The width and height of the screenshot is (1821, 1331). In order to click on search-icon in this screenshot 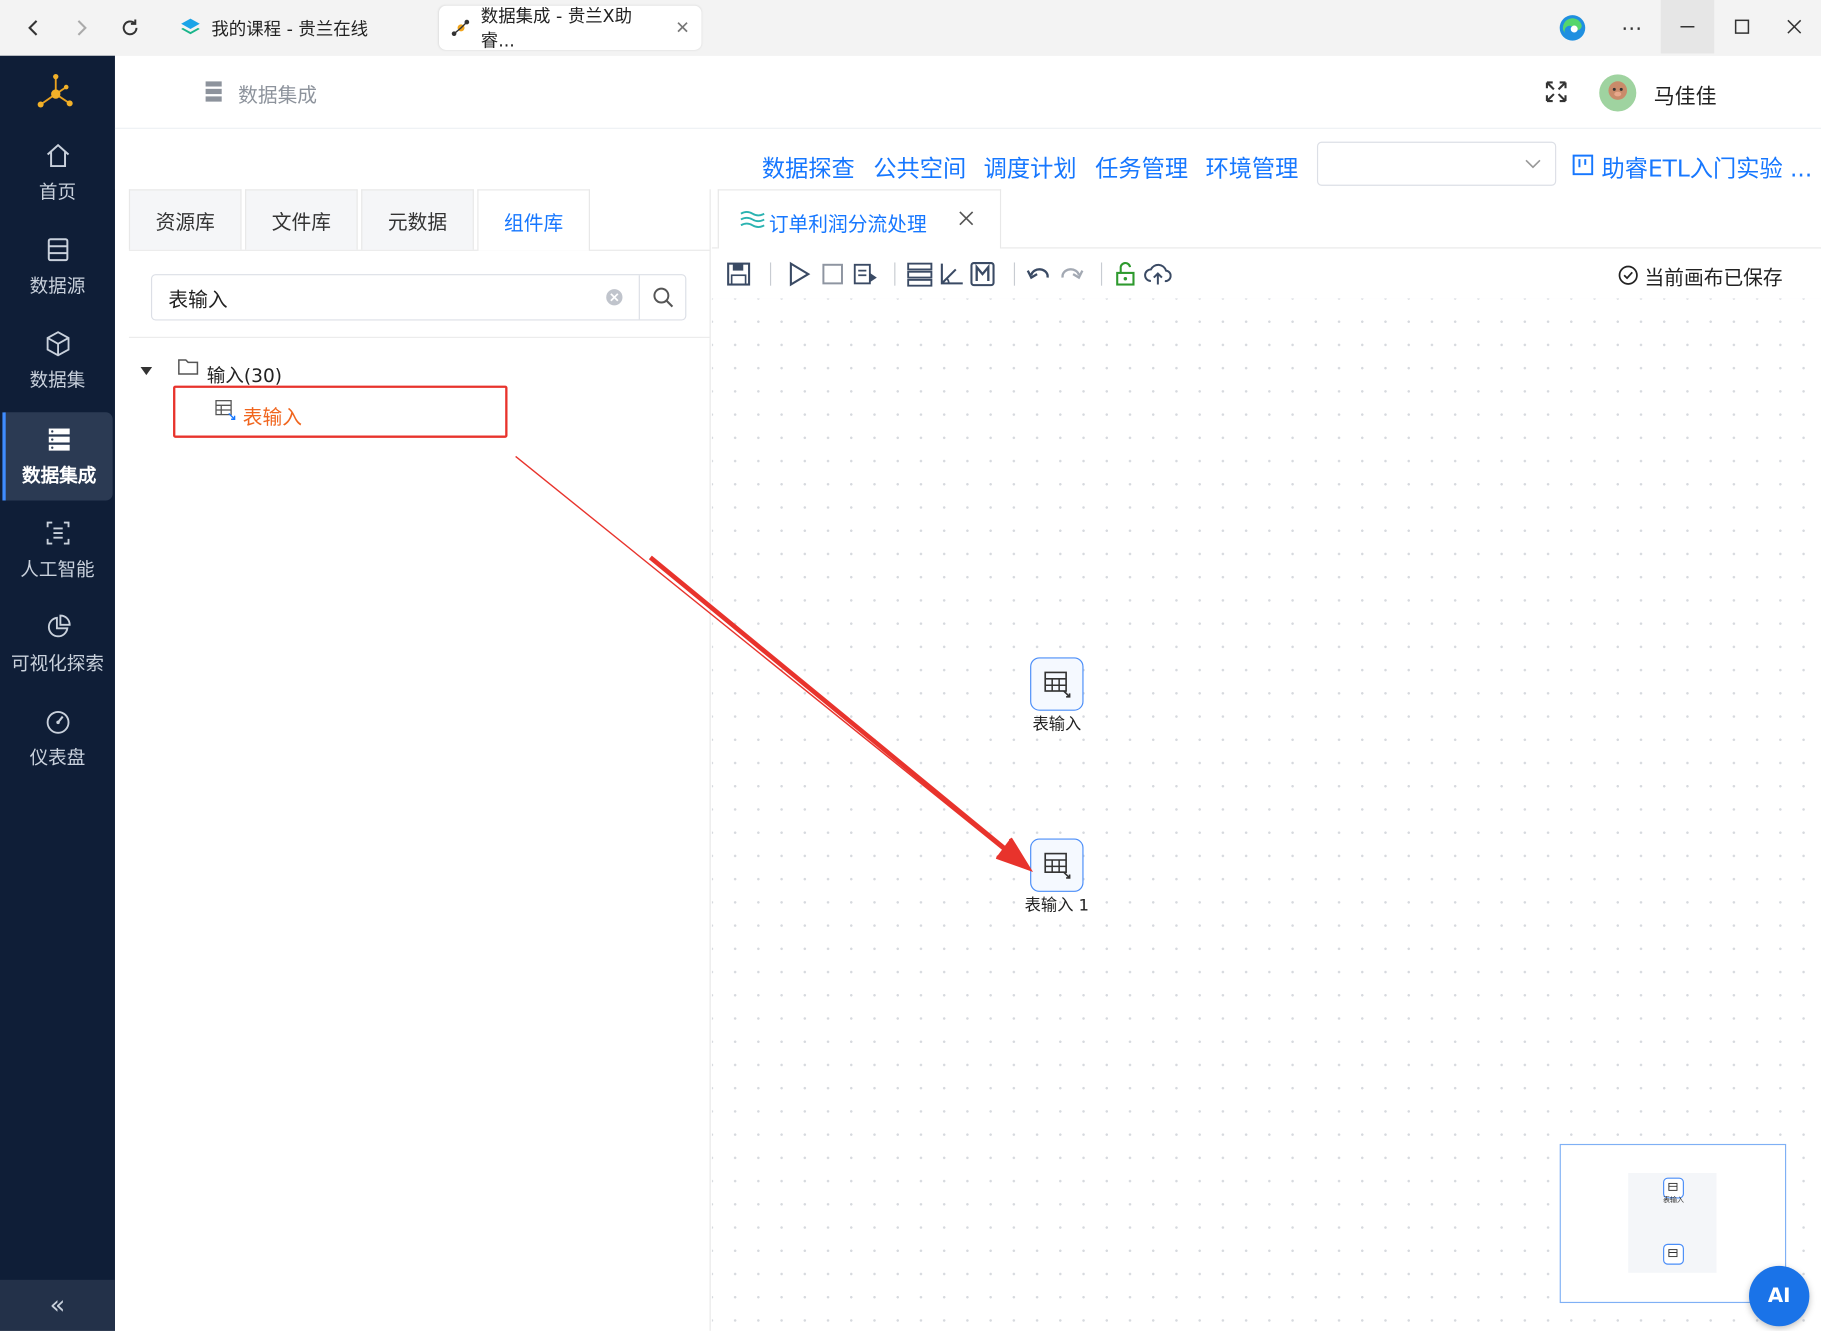, I will do `click(663, 297)`.